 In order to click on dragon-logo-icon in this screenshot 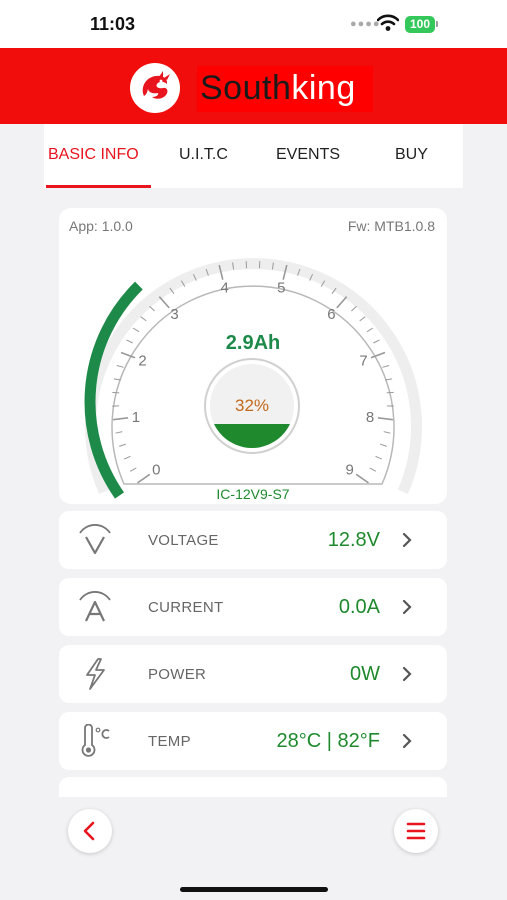, I will do `click(155, 88)`.